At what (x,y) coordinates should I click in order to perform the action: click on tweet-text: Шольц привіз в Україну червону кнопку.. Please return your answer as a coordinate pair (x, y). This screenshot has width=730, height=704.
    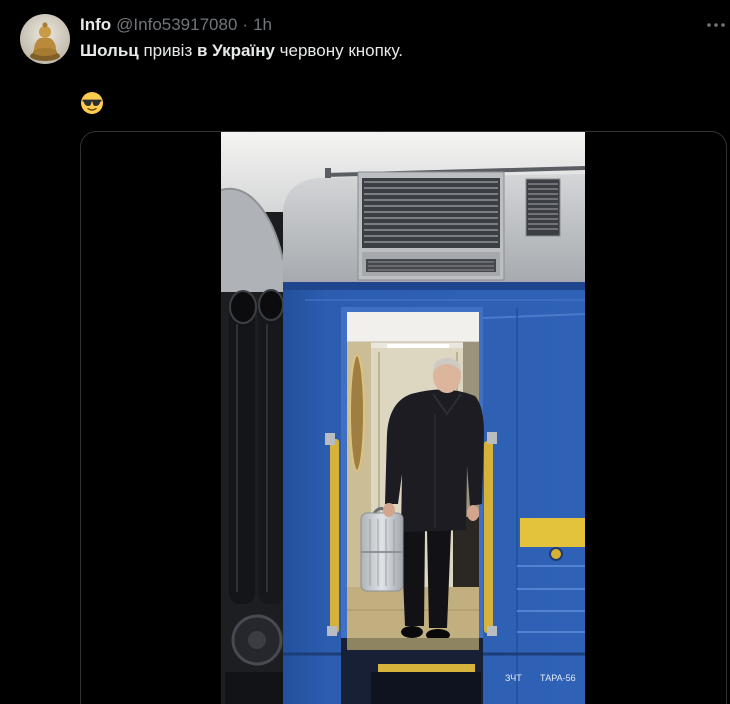
    Looking at the image, I should click on (241, 51).